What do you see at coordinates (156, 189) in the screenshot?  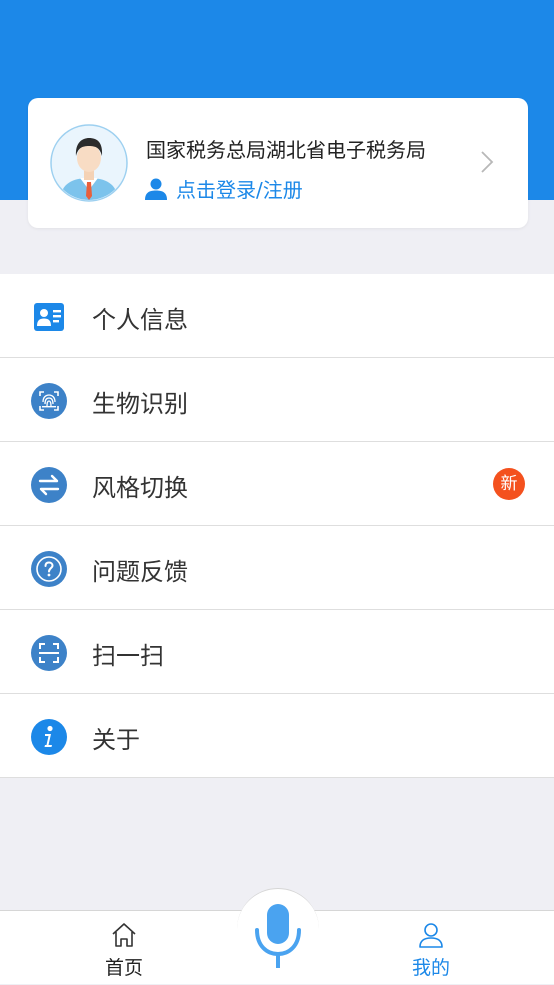 I see `user-icon` at bounding box center [156, 189].